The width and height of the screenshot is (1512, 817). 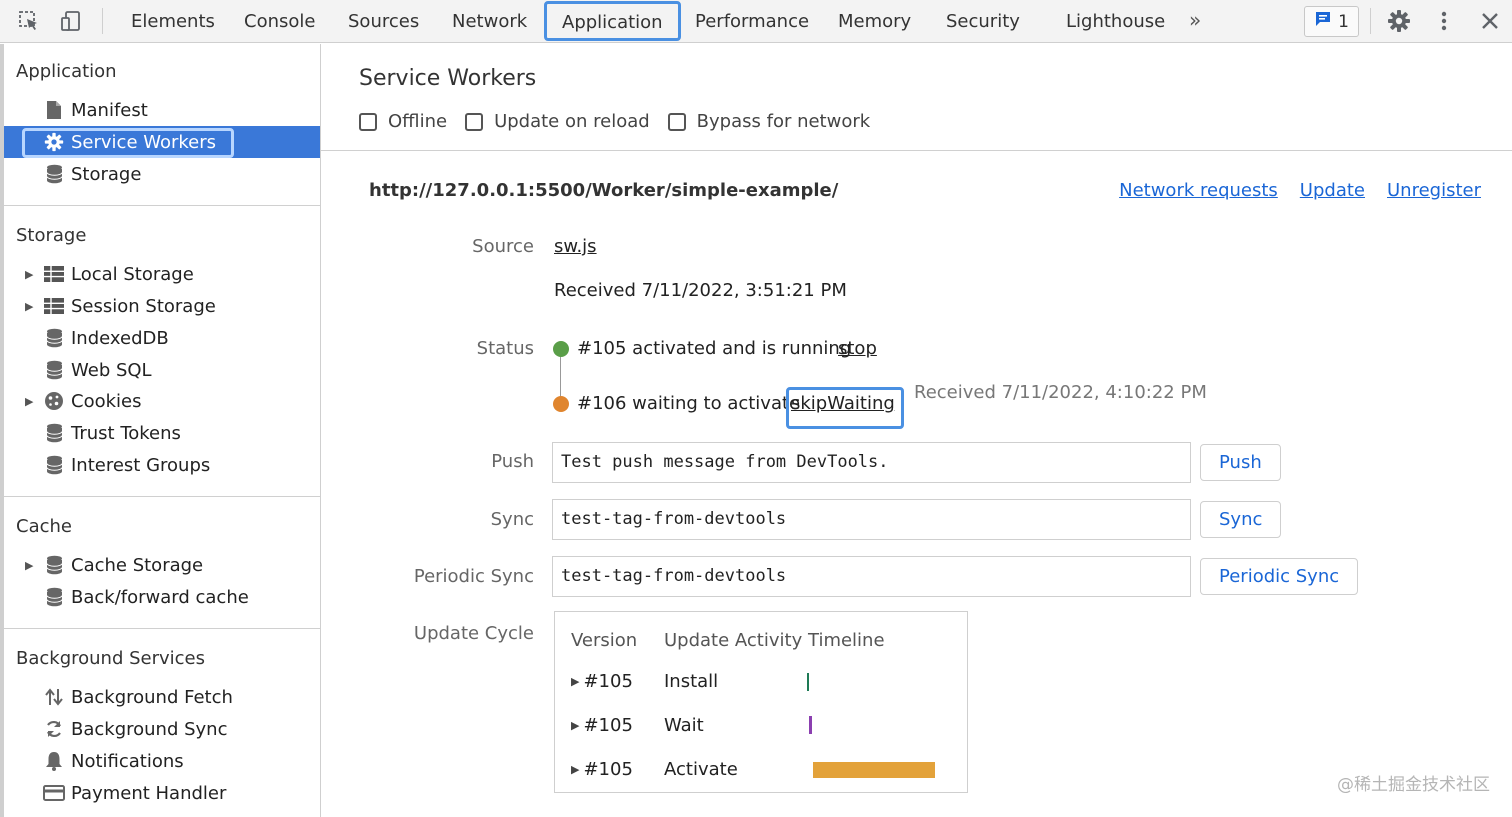 I want to click on sidebar-item-storage-overview: Storage, so click(x=162, y=174).